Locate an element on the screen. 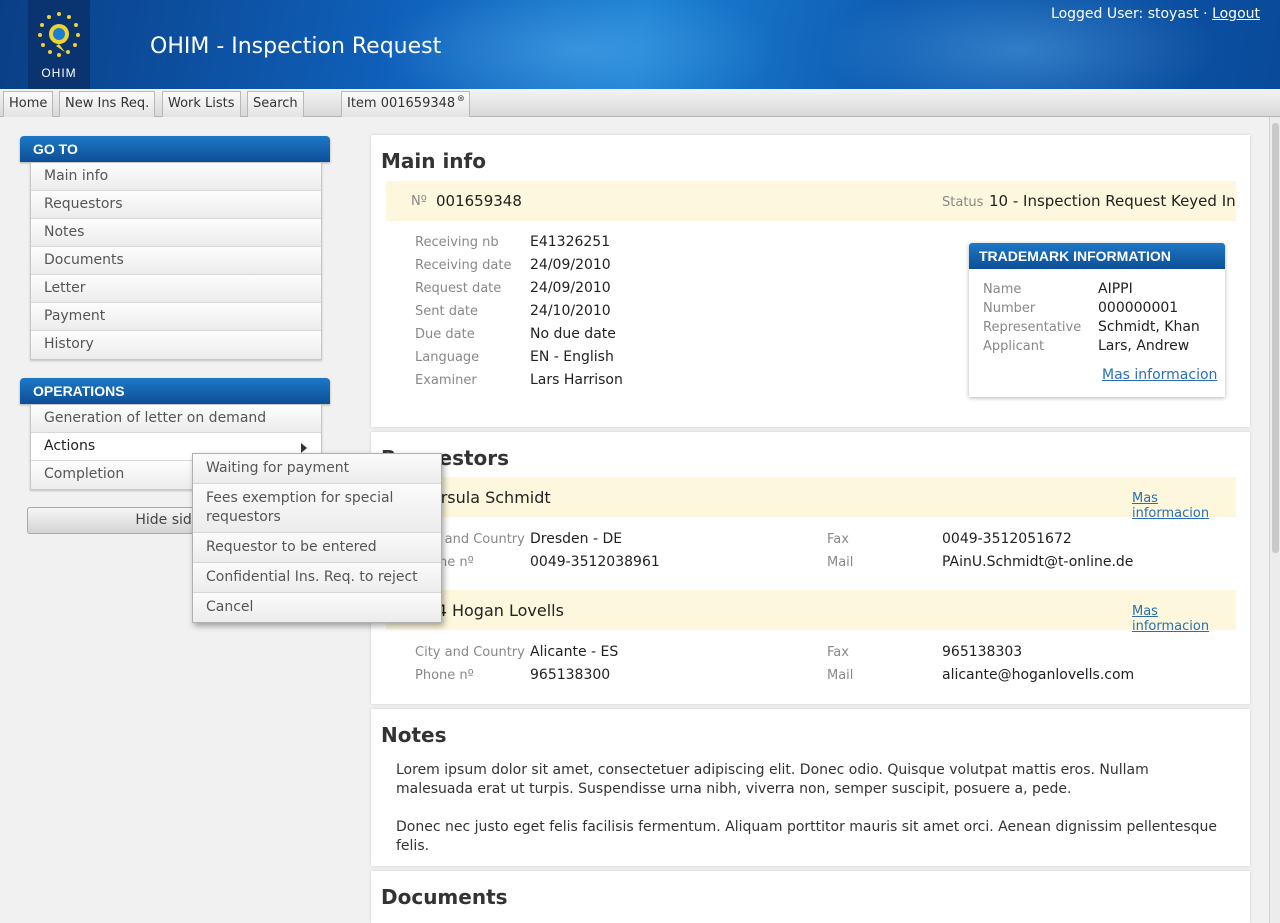 Image resolution: width=1280 pixels, height=923 pixels. goto-notes: Notes is located at coordinates (176, 233).